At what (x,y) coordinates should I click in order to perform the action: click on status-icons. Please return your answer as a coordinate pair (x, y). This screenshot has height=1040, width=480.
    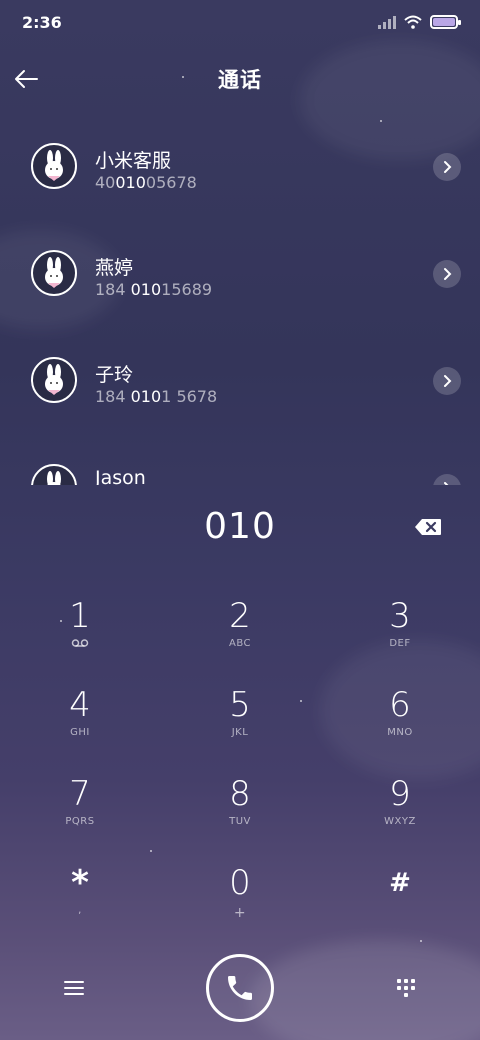
    Looking at the image, I should click on (419, 22).